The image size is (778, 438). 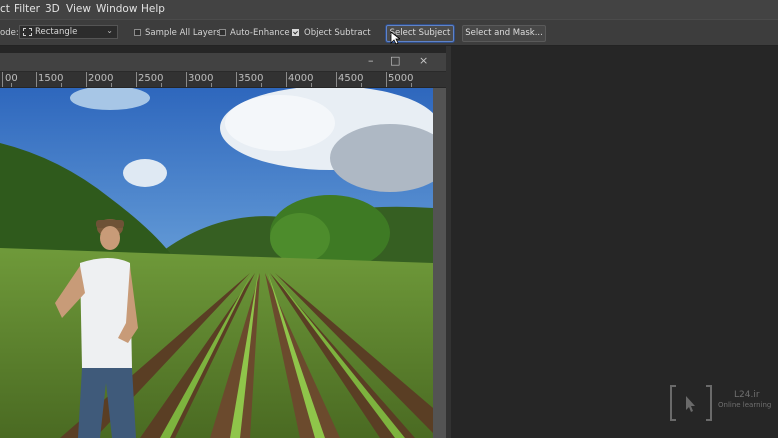 What do you see at coordinates (691, 403) in the screenshot?
I see `l24-logo-icon` at bounding box center [691, 403].